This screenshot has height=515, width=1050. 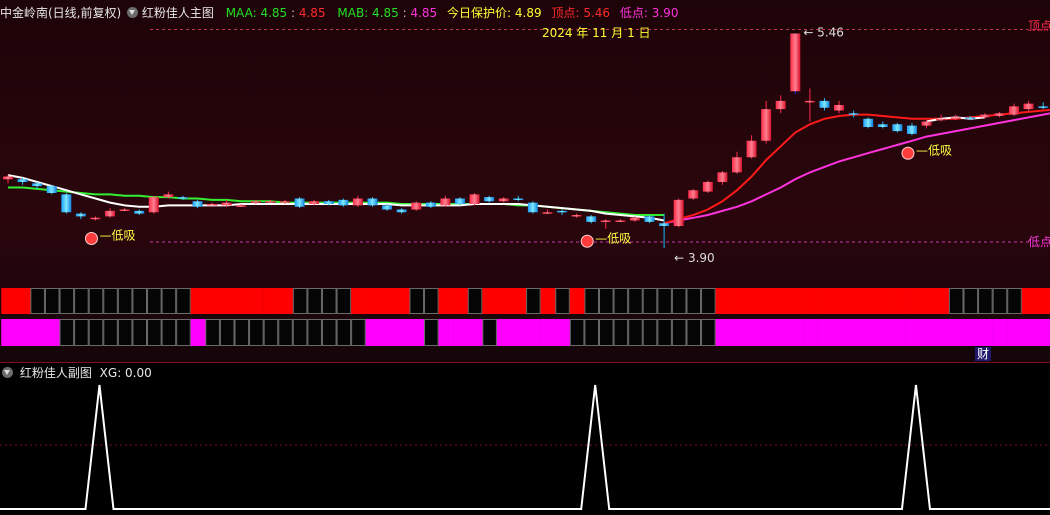 I want to click on maa-sep: :, so click(x=295, y=13).